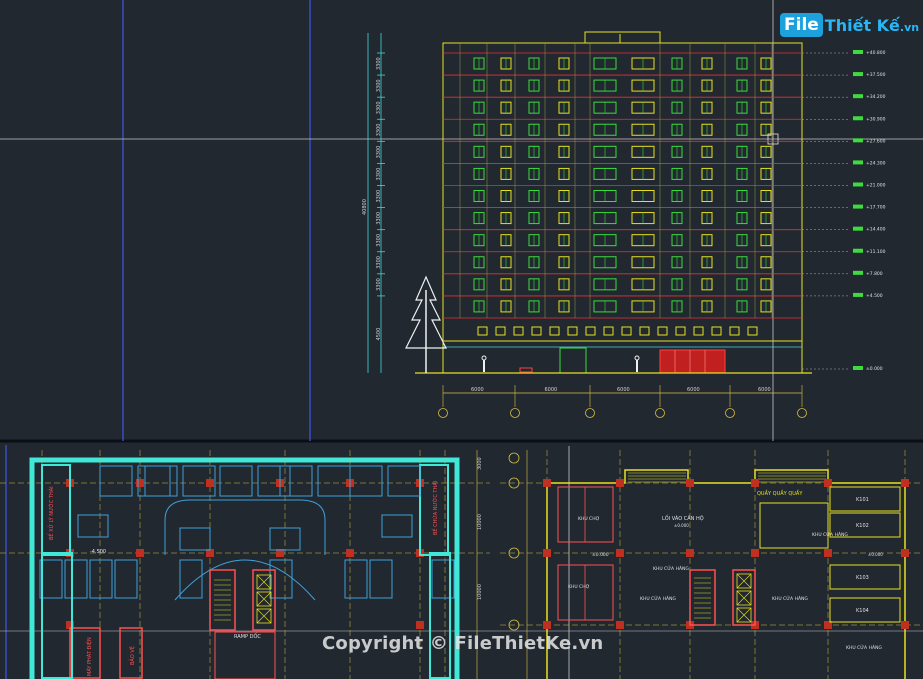 The width and height of the screenshot is (923, 679). What do you see at coordinates (671, 568) in the screenshot?
I see `label-shop-1: KHU CỬA HÀNG` at bounding box center [671, 568].